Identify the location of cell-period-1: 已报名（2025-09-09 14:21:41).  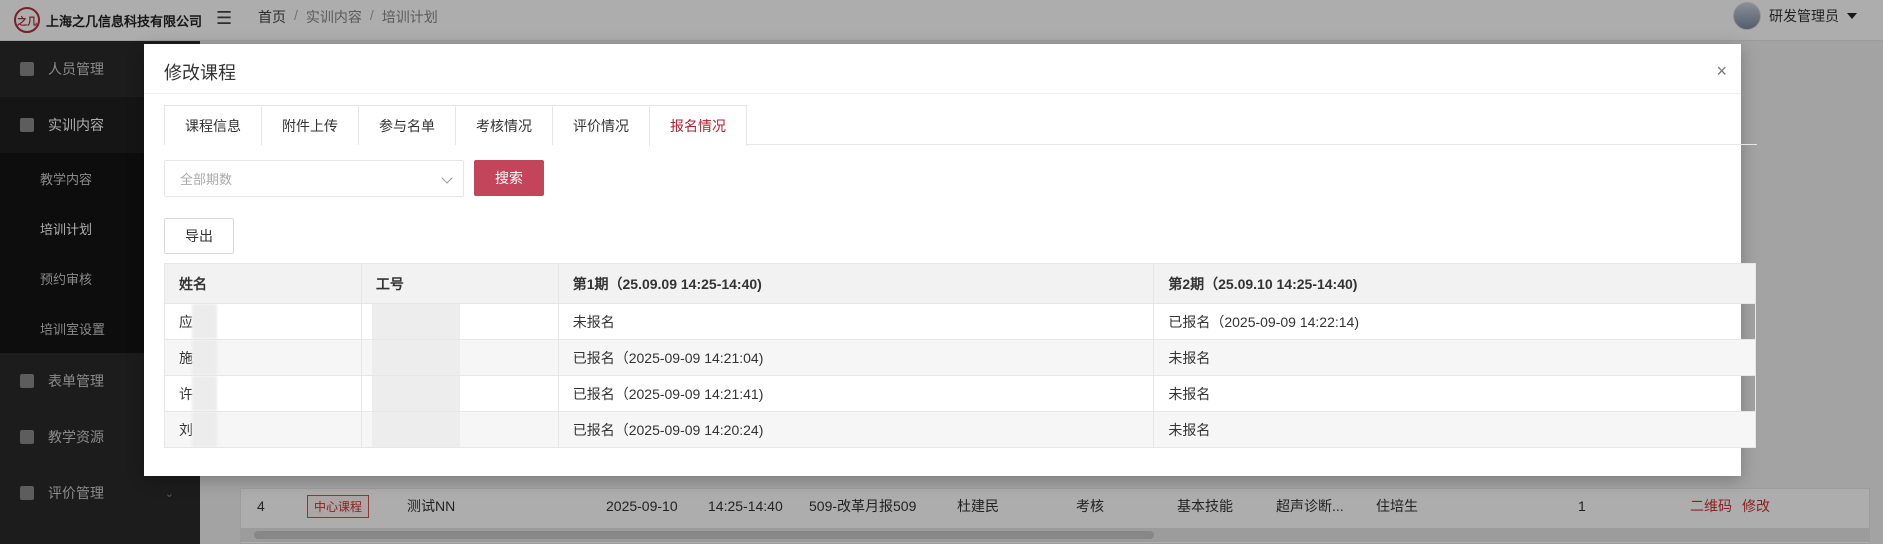
(856, 393).